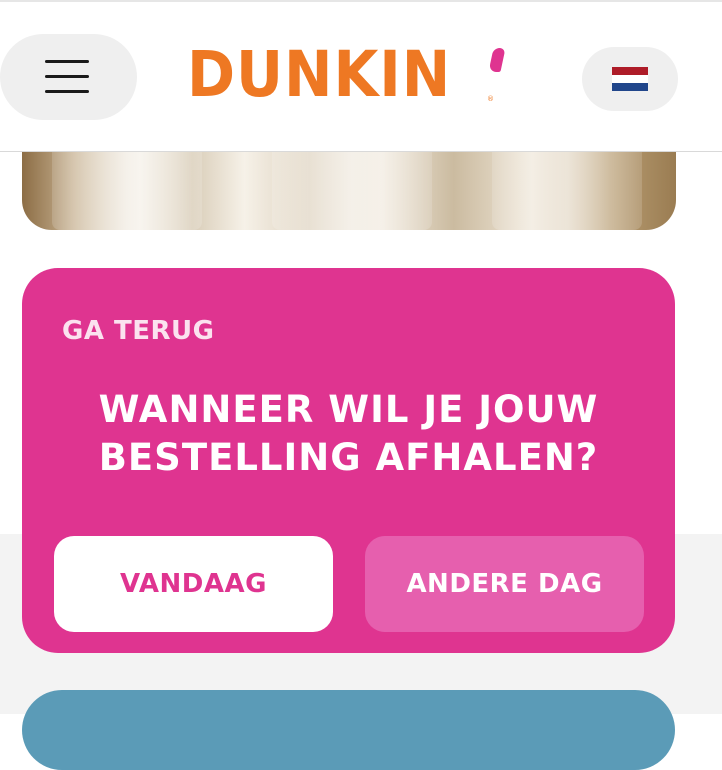 Image resolution: width=722 pixels, height=770 pixels. What do you see at coordinates (68, 77) in the screenshot?
I see `menu-button` at bounding box center [68, 77].